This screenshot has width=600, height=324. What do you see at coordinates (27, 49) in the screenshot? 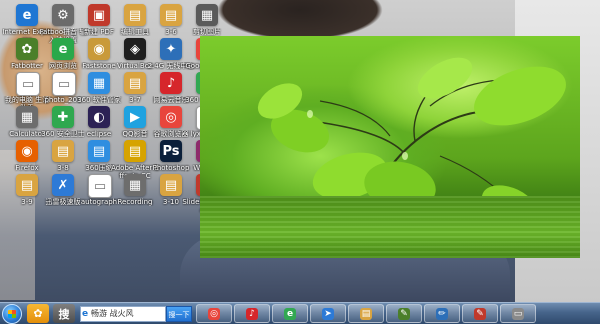
I see `app-icon: ✿` at bounding box center [27, 49].